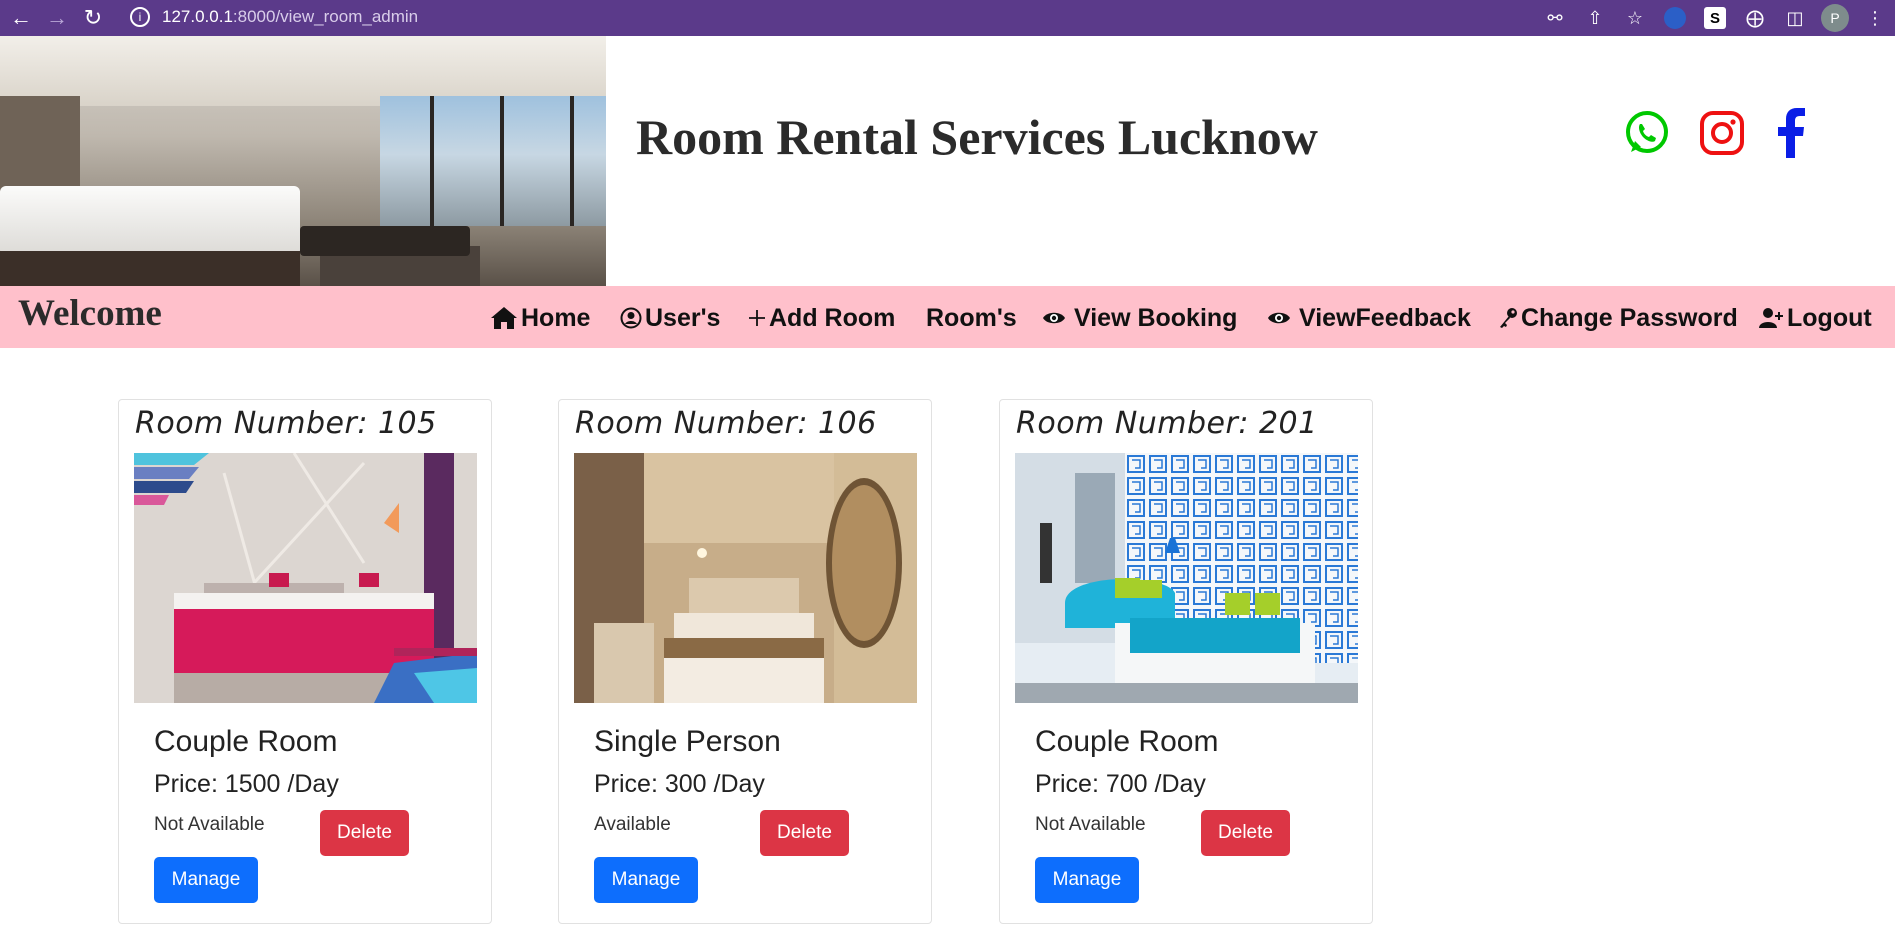 This screenshot has height=947, width=1895. I want to click on nav-logout: Logout, so click(1815, 318).